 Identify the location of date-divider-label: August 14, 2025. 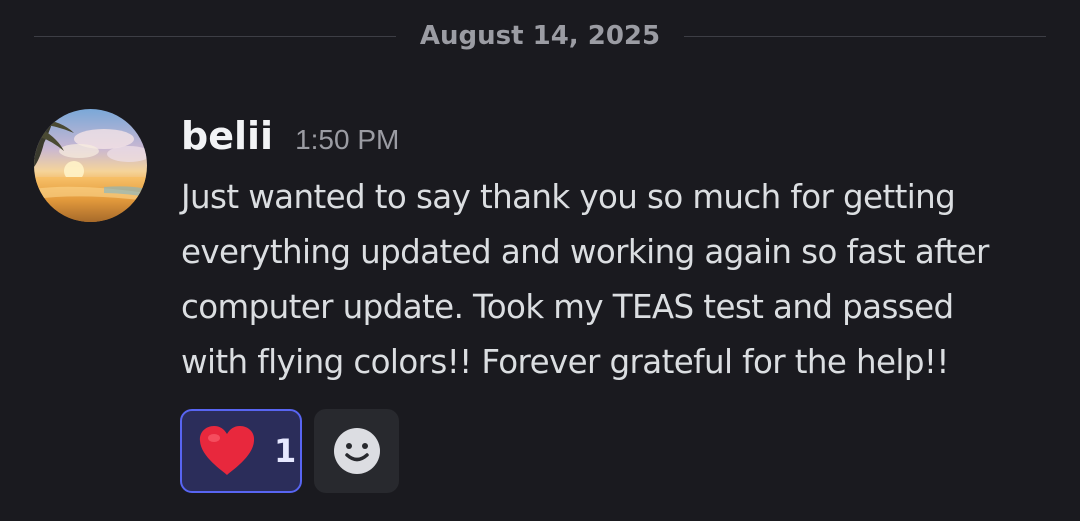
(540, 36).